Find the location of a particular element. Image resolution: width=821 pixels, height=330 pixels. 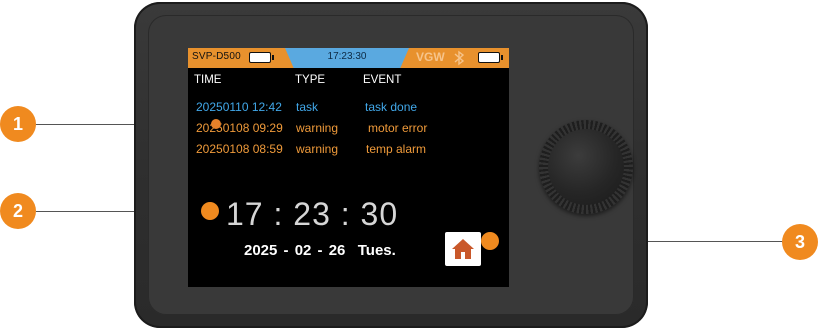

event-time: 20250108 09:29 is located at coordinates (239, 128).